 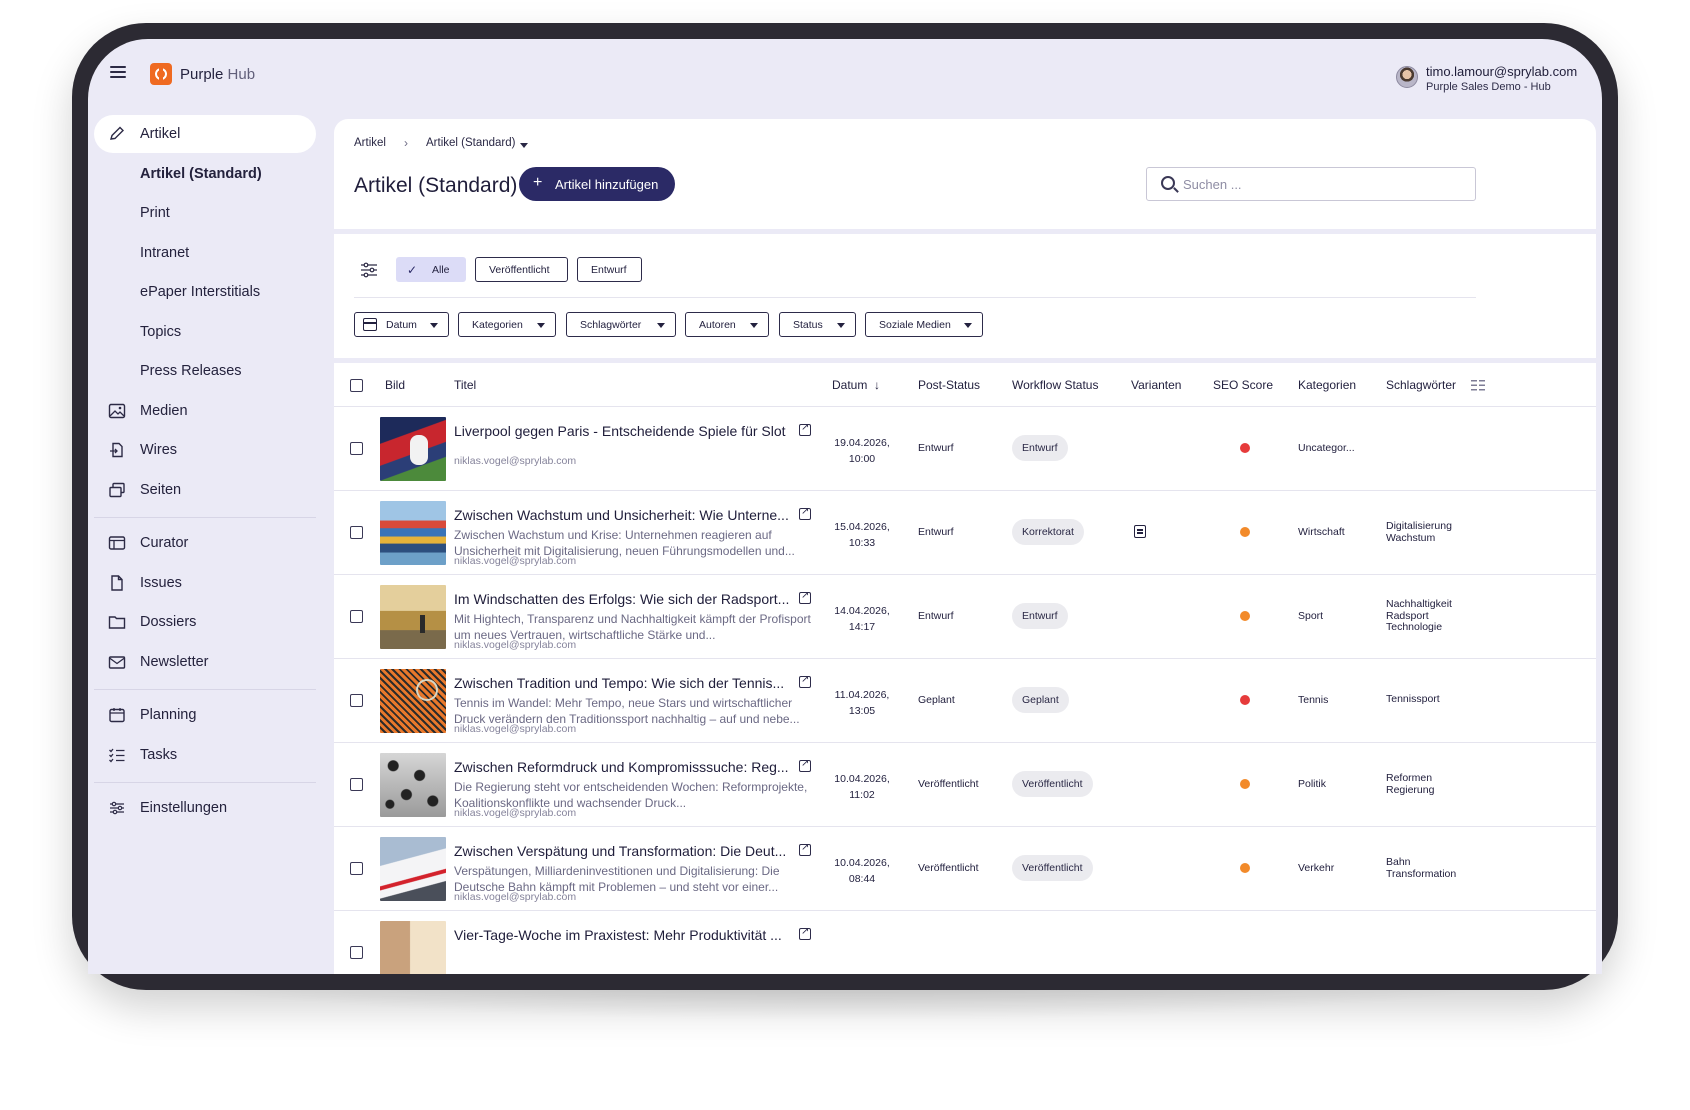 I want to click on sidebar-item-wires: Wires, so click(x=205, y=450).